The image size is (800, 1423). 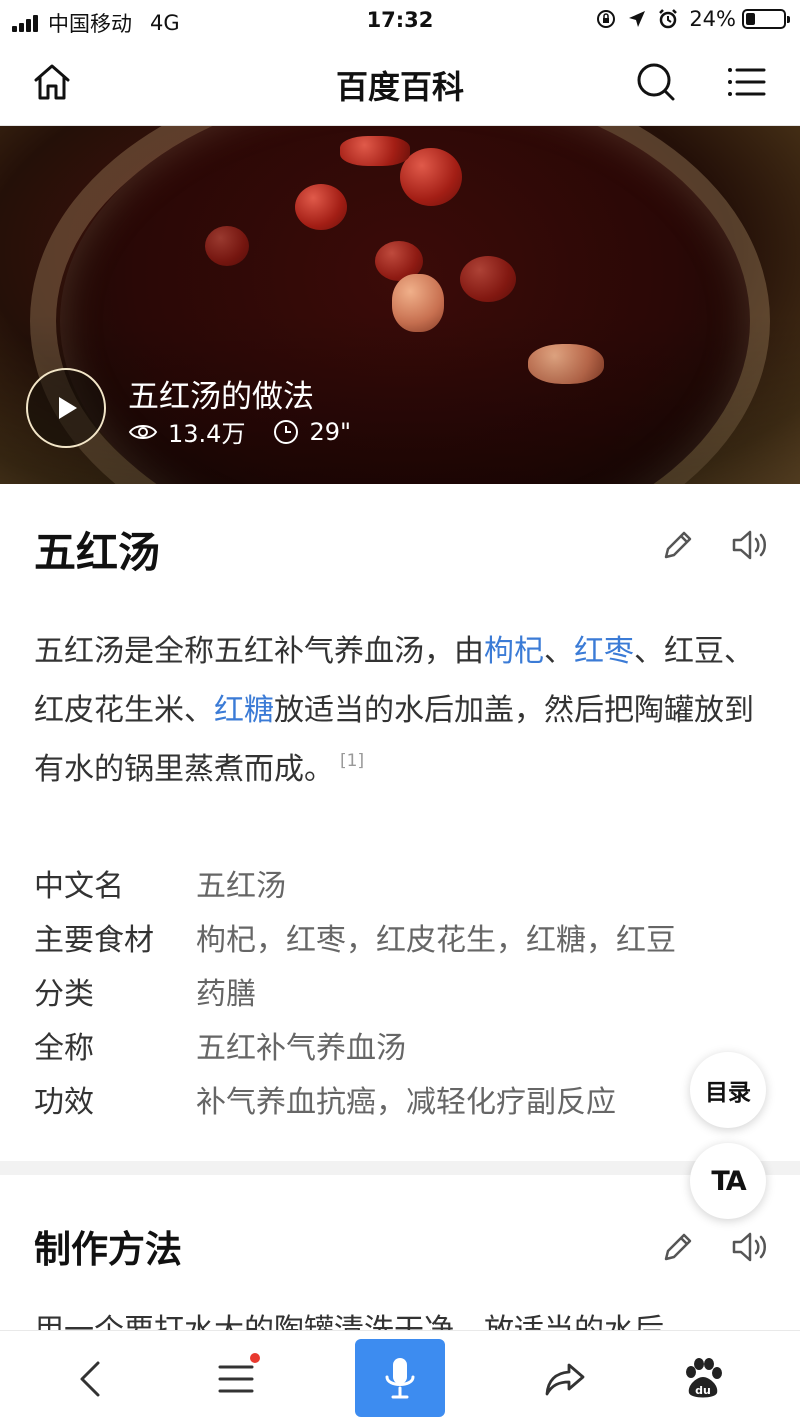 I want to click on ta-button: TA, so click(x=728, y=1181).